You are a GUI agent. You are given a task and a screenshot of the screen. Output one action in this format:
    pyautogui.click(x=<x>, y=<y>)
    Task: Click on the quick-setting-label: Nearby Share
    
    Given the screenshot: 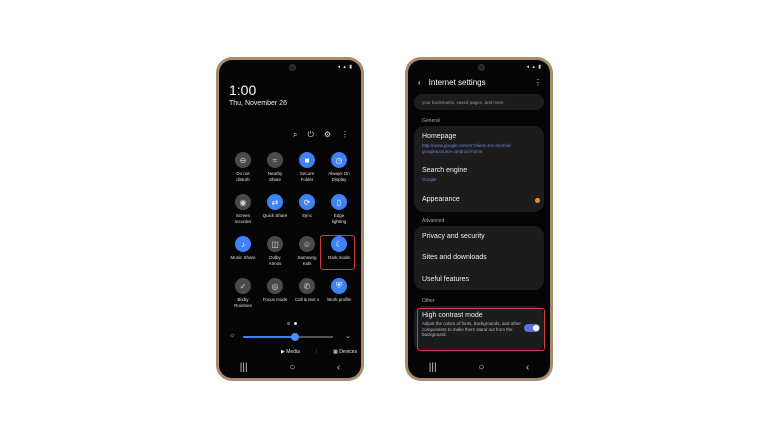 What is the action you would take?
    pyautogui.click(x=275, y=176)
    